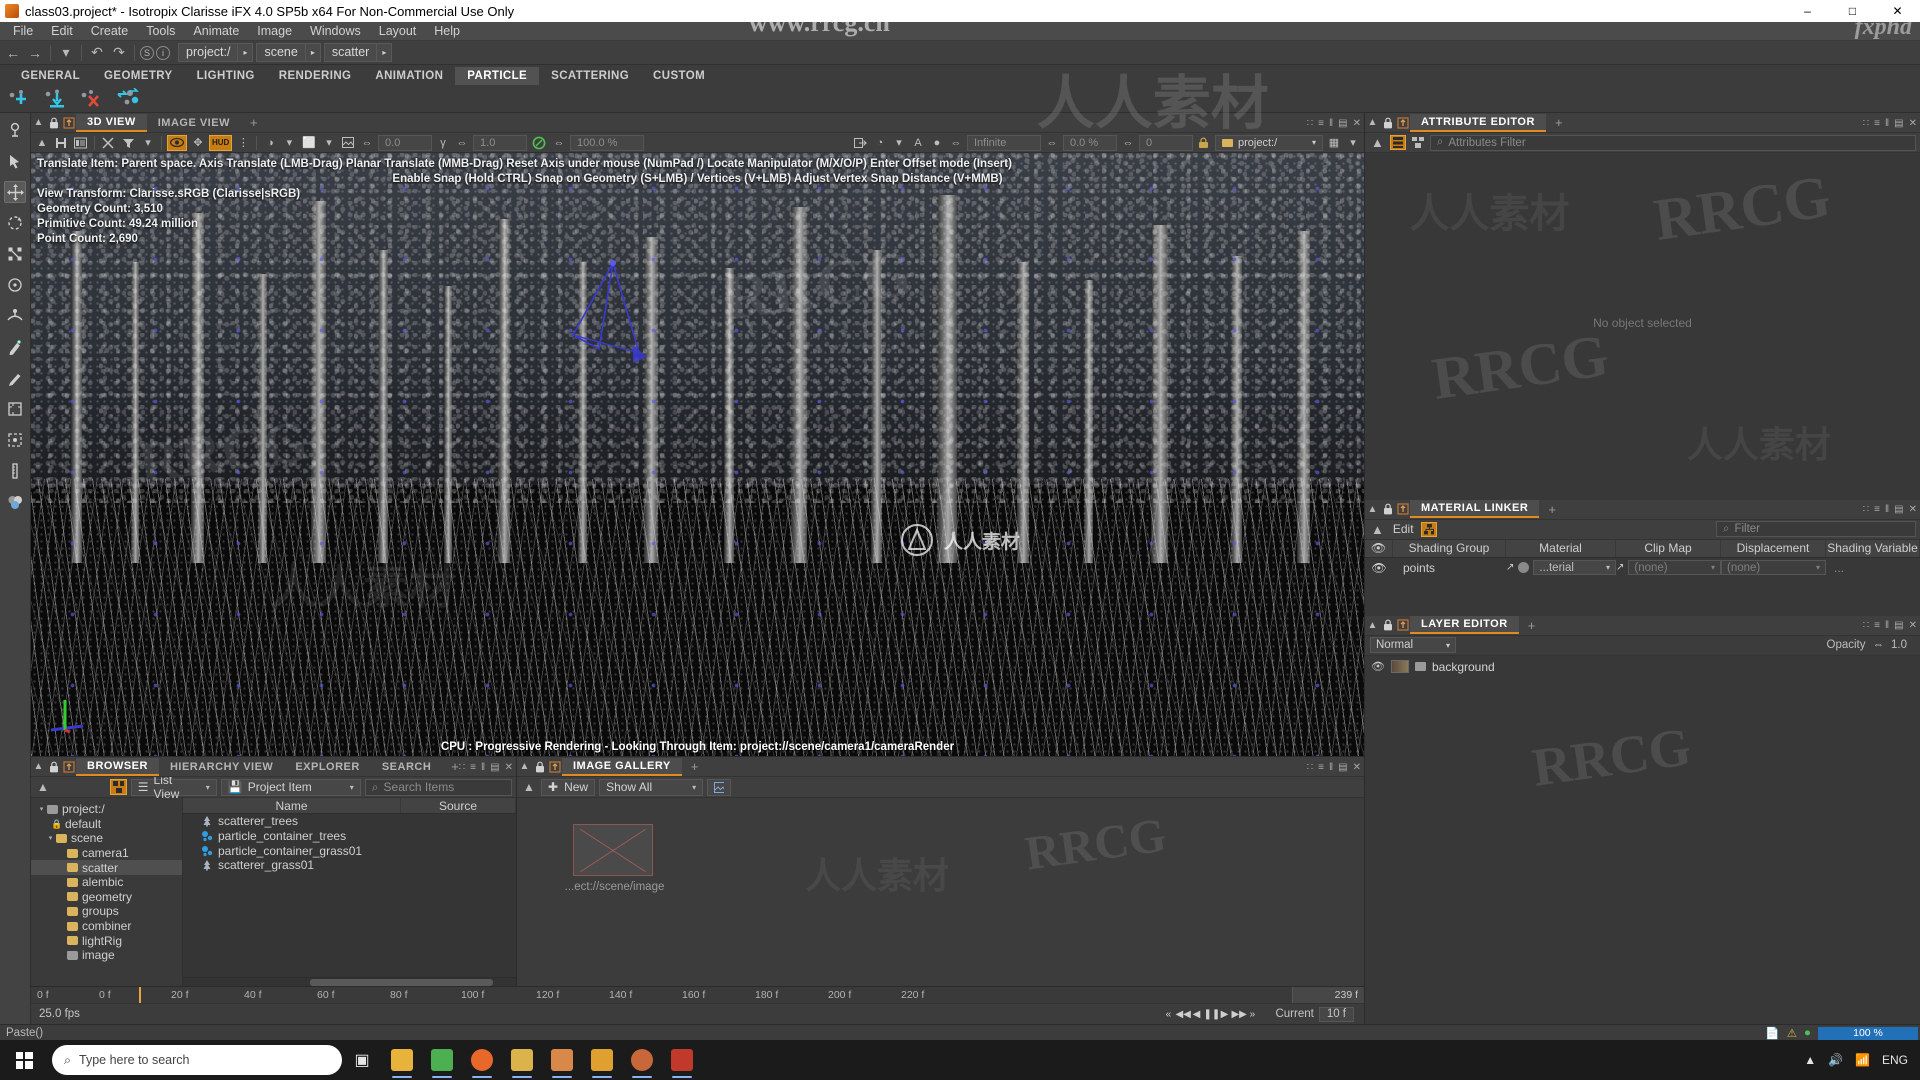 The height and width of the screenshot is (1080, 1920). Describe the element at coordinates (1342, 767) in the screenshot. I see `maximize-panel-icon: ▤` at that location.